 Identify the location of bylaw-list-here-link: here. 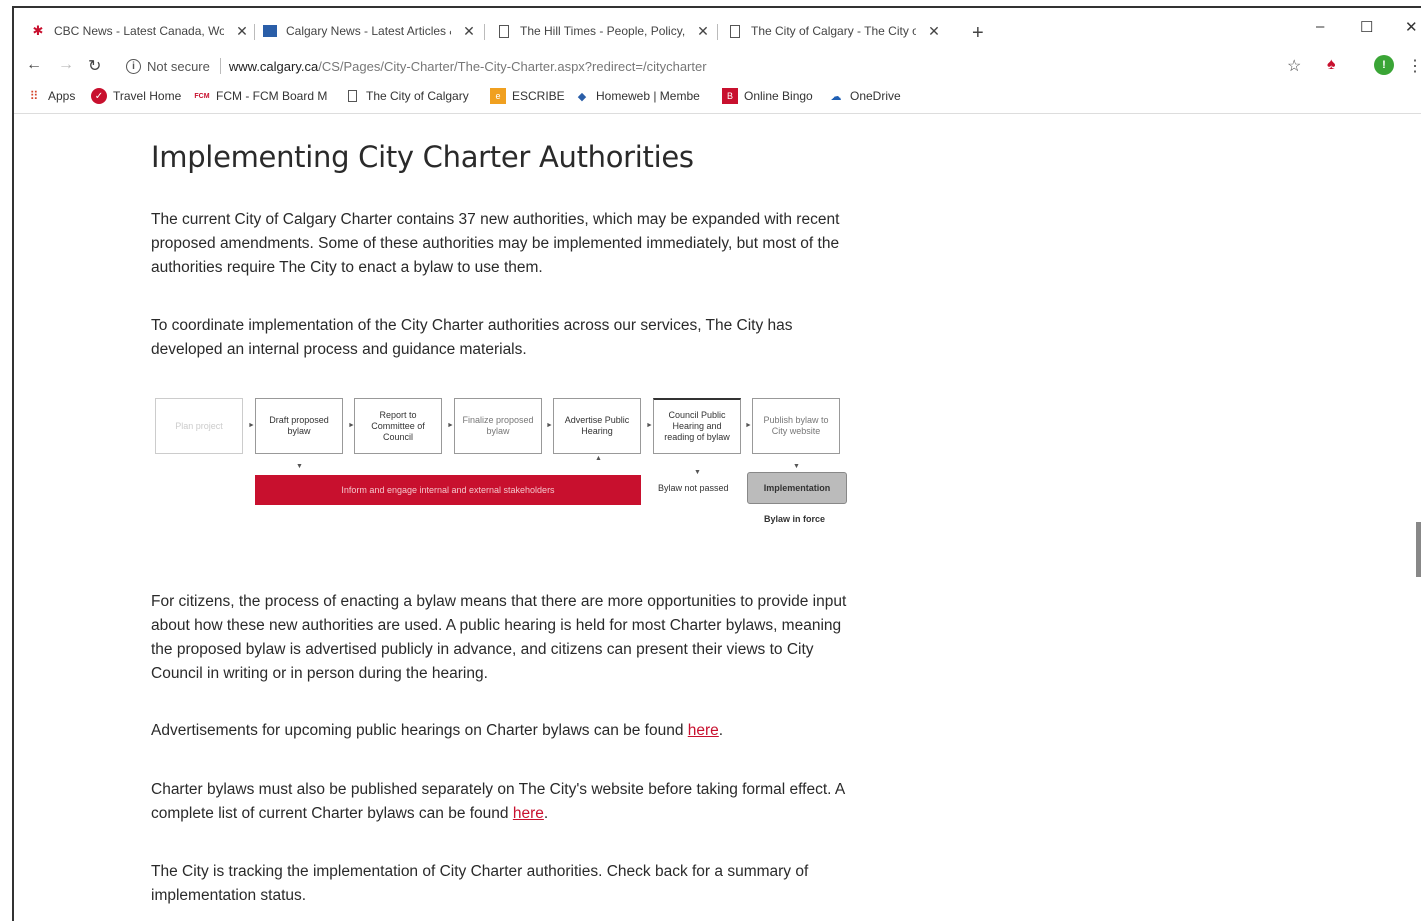
(528, 813).